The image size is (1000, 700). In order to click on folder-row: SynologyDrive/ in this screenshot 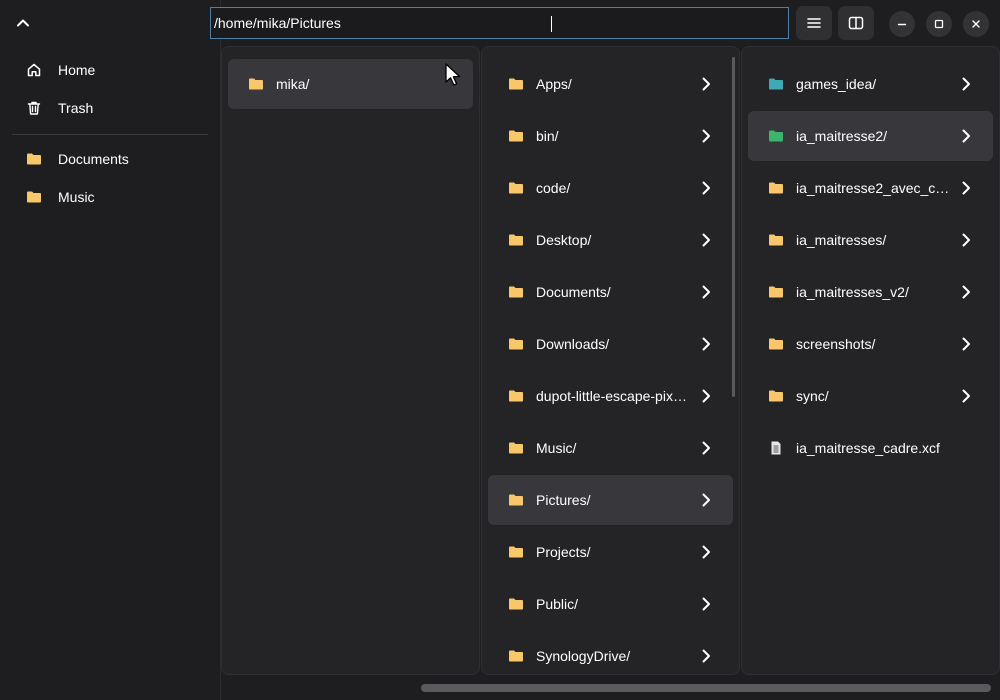, I will do `click(610, 652)`.